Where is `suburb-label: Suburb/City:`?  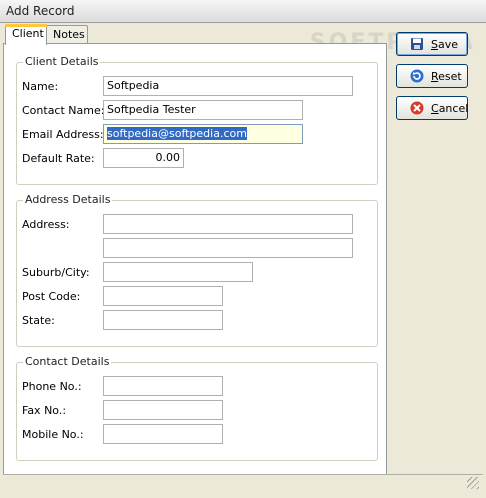 suburb-label: Suburb/City: is located at coordinates (56, 272).